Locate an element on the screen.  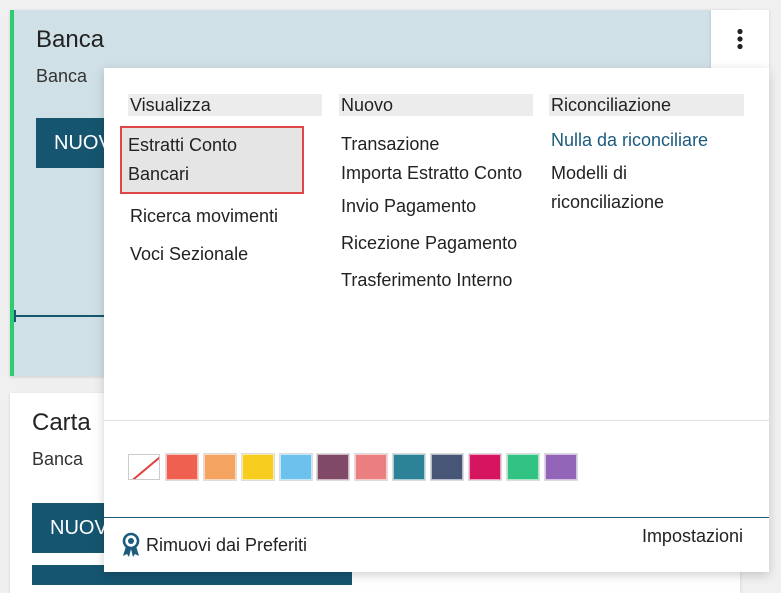
menu-item-send-payment: Invio Pagamento is located at coordinates (436, 206).